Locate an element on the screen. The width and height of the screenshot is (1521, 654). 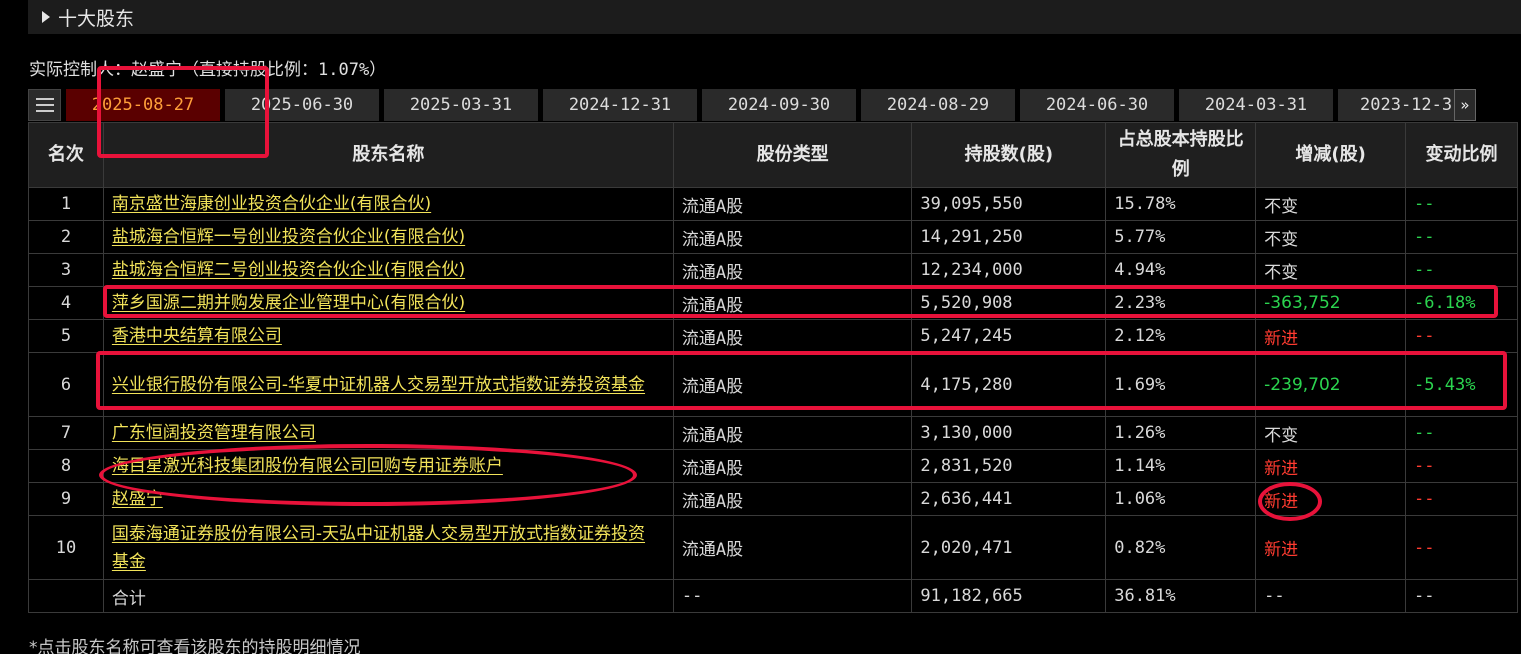
cell-holder-name: 国泰海通证券股份有限公司-天弘中证机器人交易型开放式指数证券投资基金 is located at coordinates (388, 547).